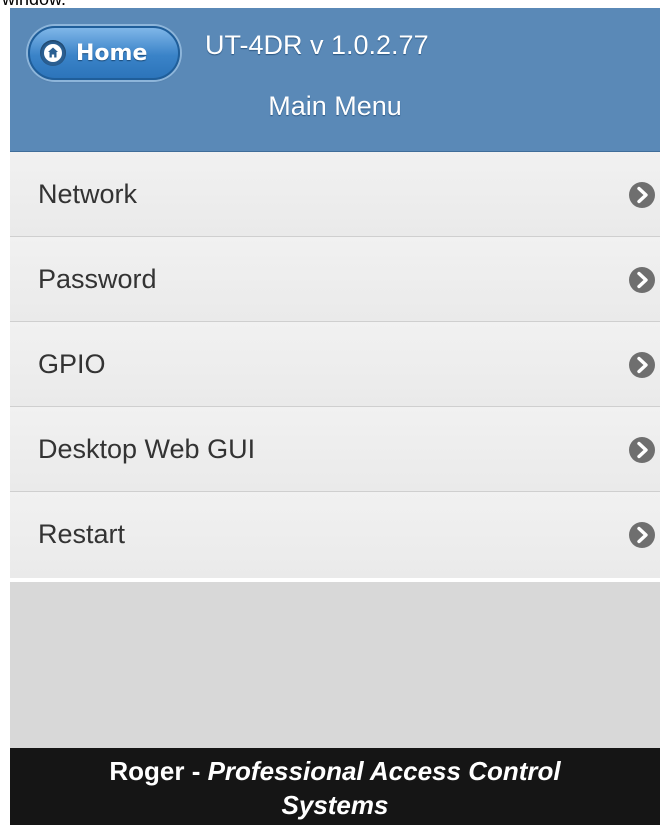 The image size is (660, 825). What do you see at coordinates (147, 771) in the screenshot?
I see `footer-brand: Roger` at bounding box center [147, 771].